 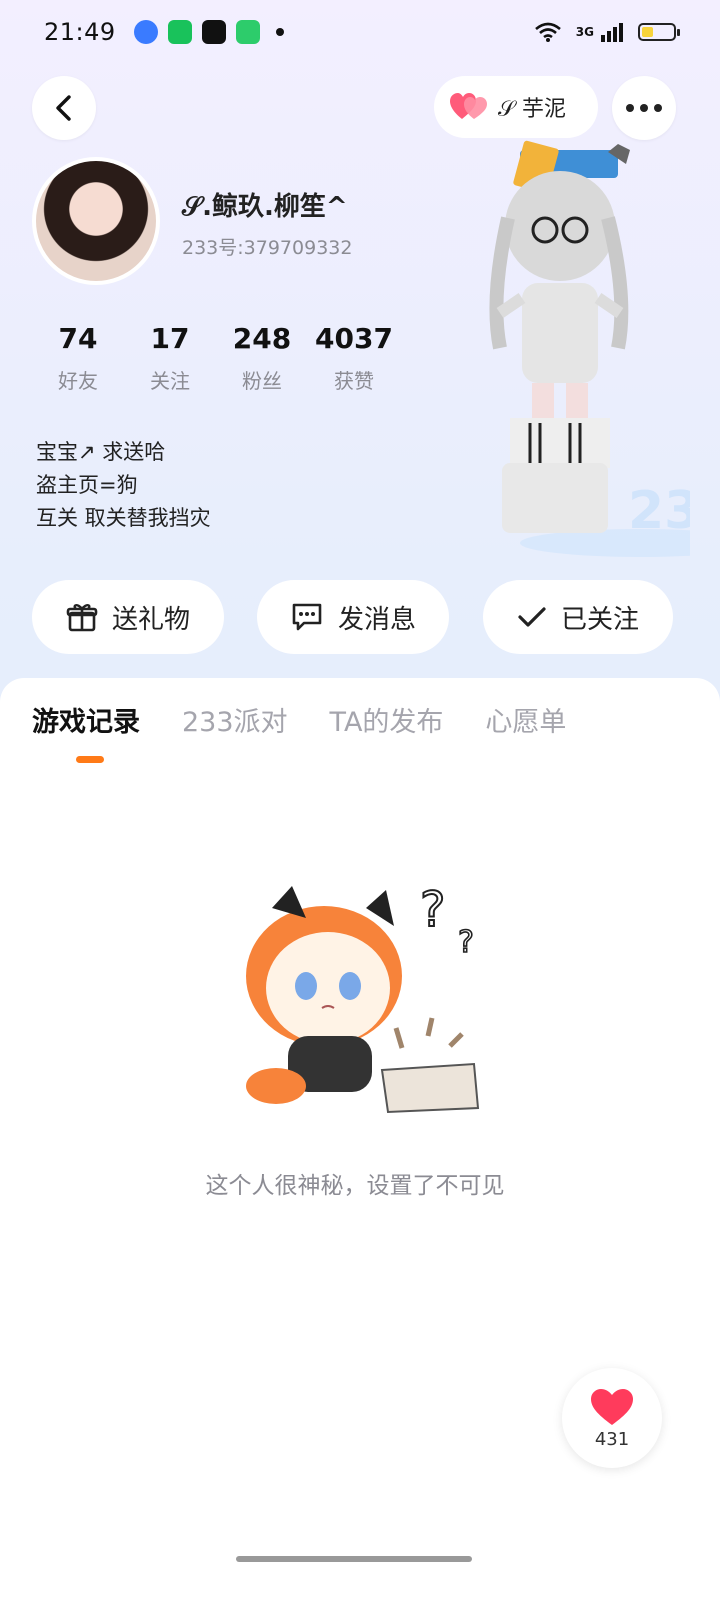 I want to click on send-gift-label: 送礼物, so click(x=150, y=619).